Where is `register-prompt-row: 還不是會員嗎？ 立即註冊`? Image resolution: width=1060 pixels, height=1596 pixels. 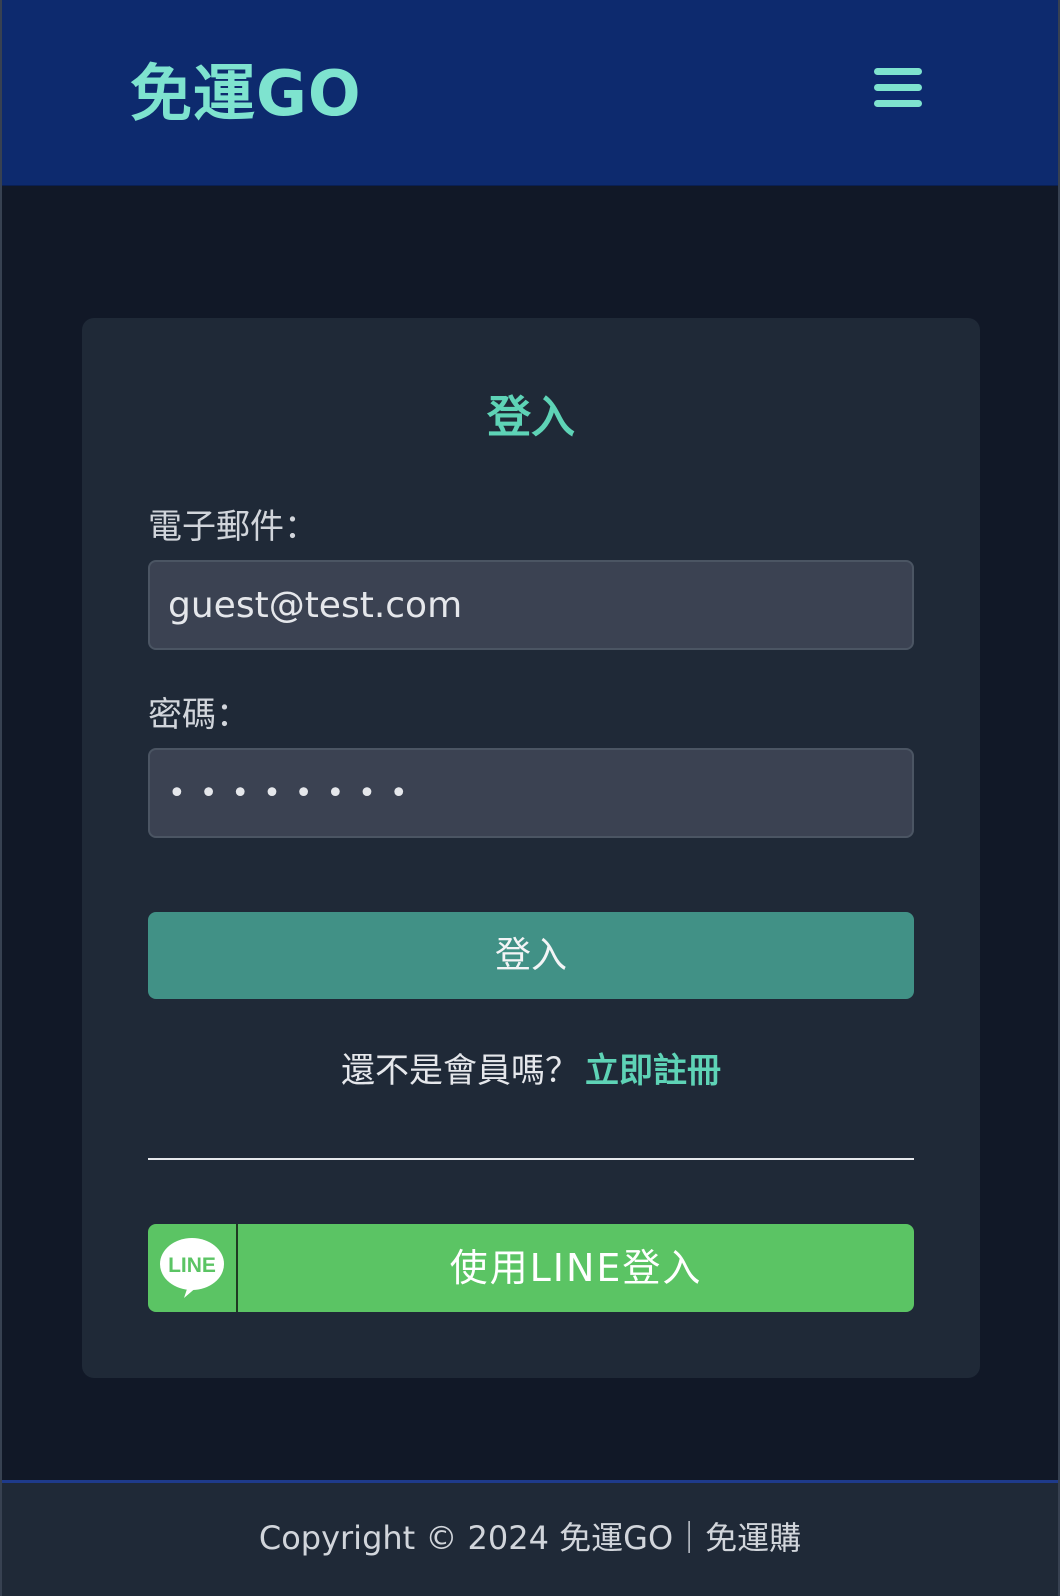
register-prompt-row: 還不是會員嗎？ 立即註冊 is located at coordinates (531, 1071).